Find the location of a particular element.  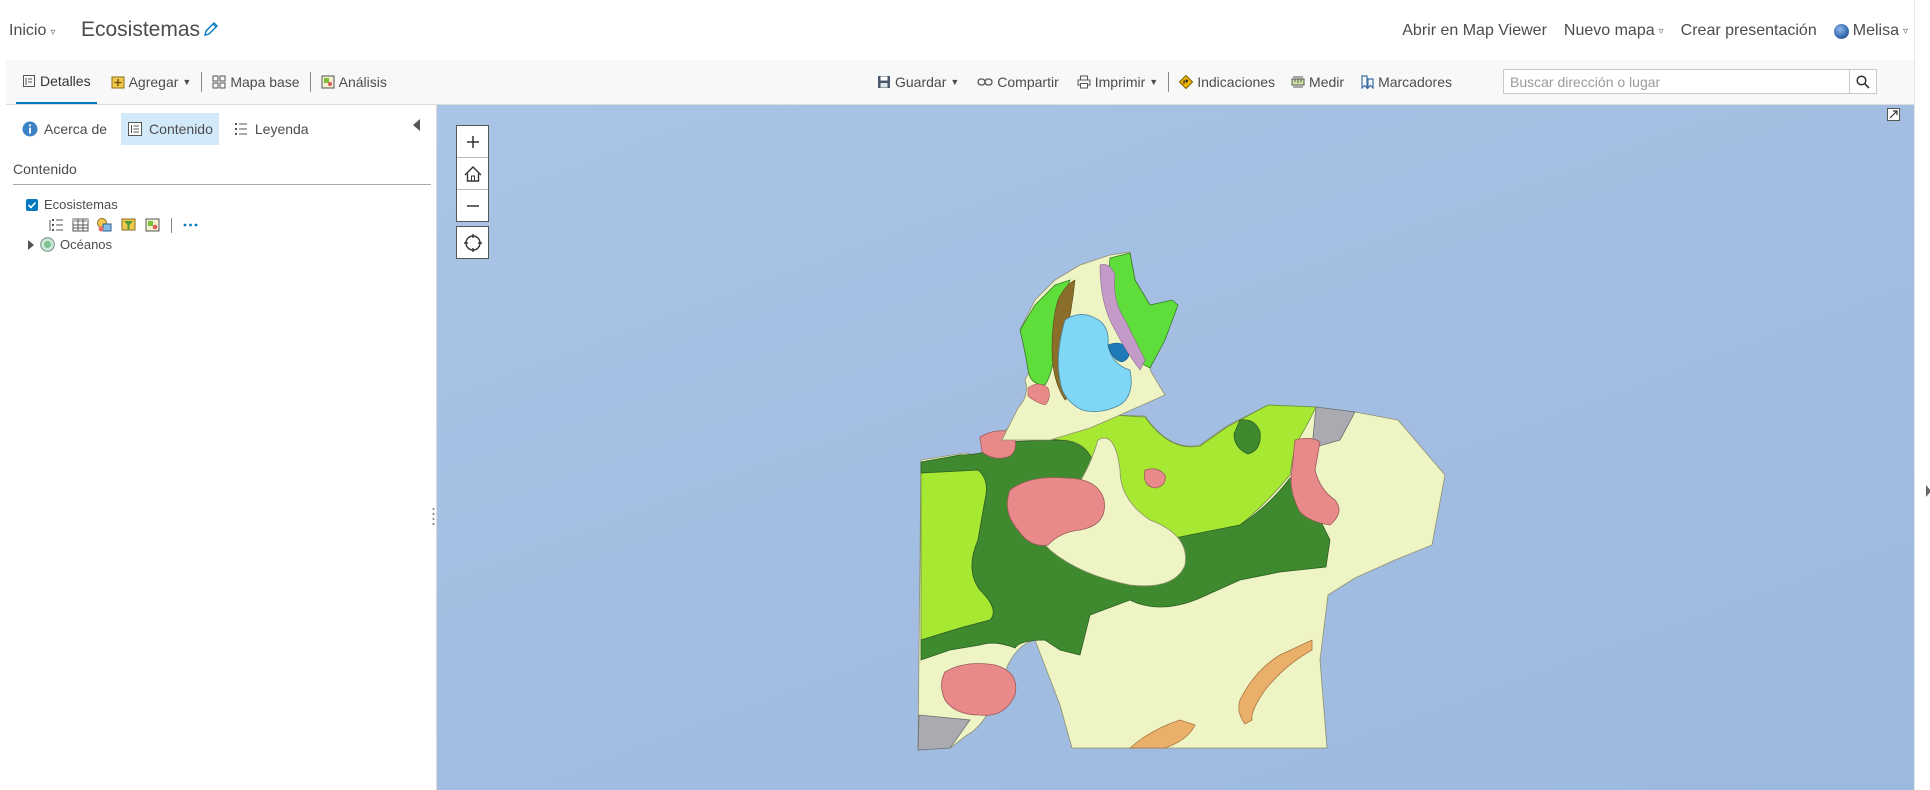

open-map-viewer-link: Abrir en Map Viewer is located at coordinates (1474, 31).